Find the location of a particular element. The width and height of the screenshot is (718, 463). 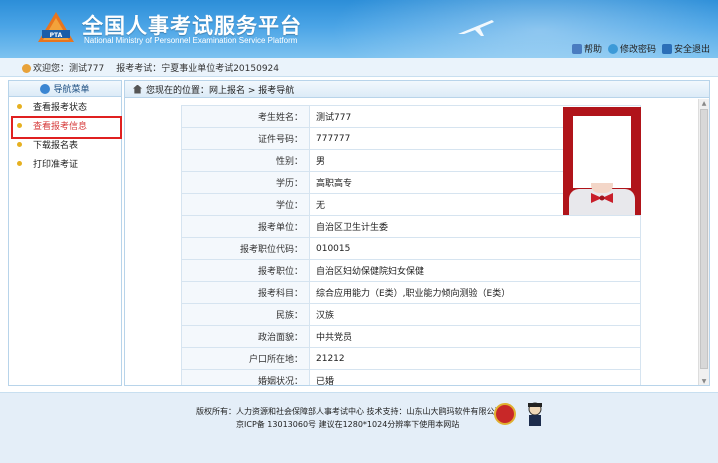

profile-row: 报考单位： 自治区卫生计生委 is located at coordinates (411, 226).